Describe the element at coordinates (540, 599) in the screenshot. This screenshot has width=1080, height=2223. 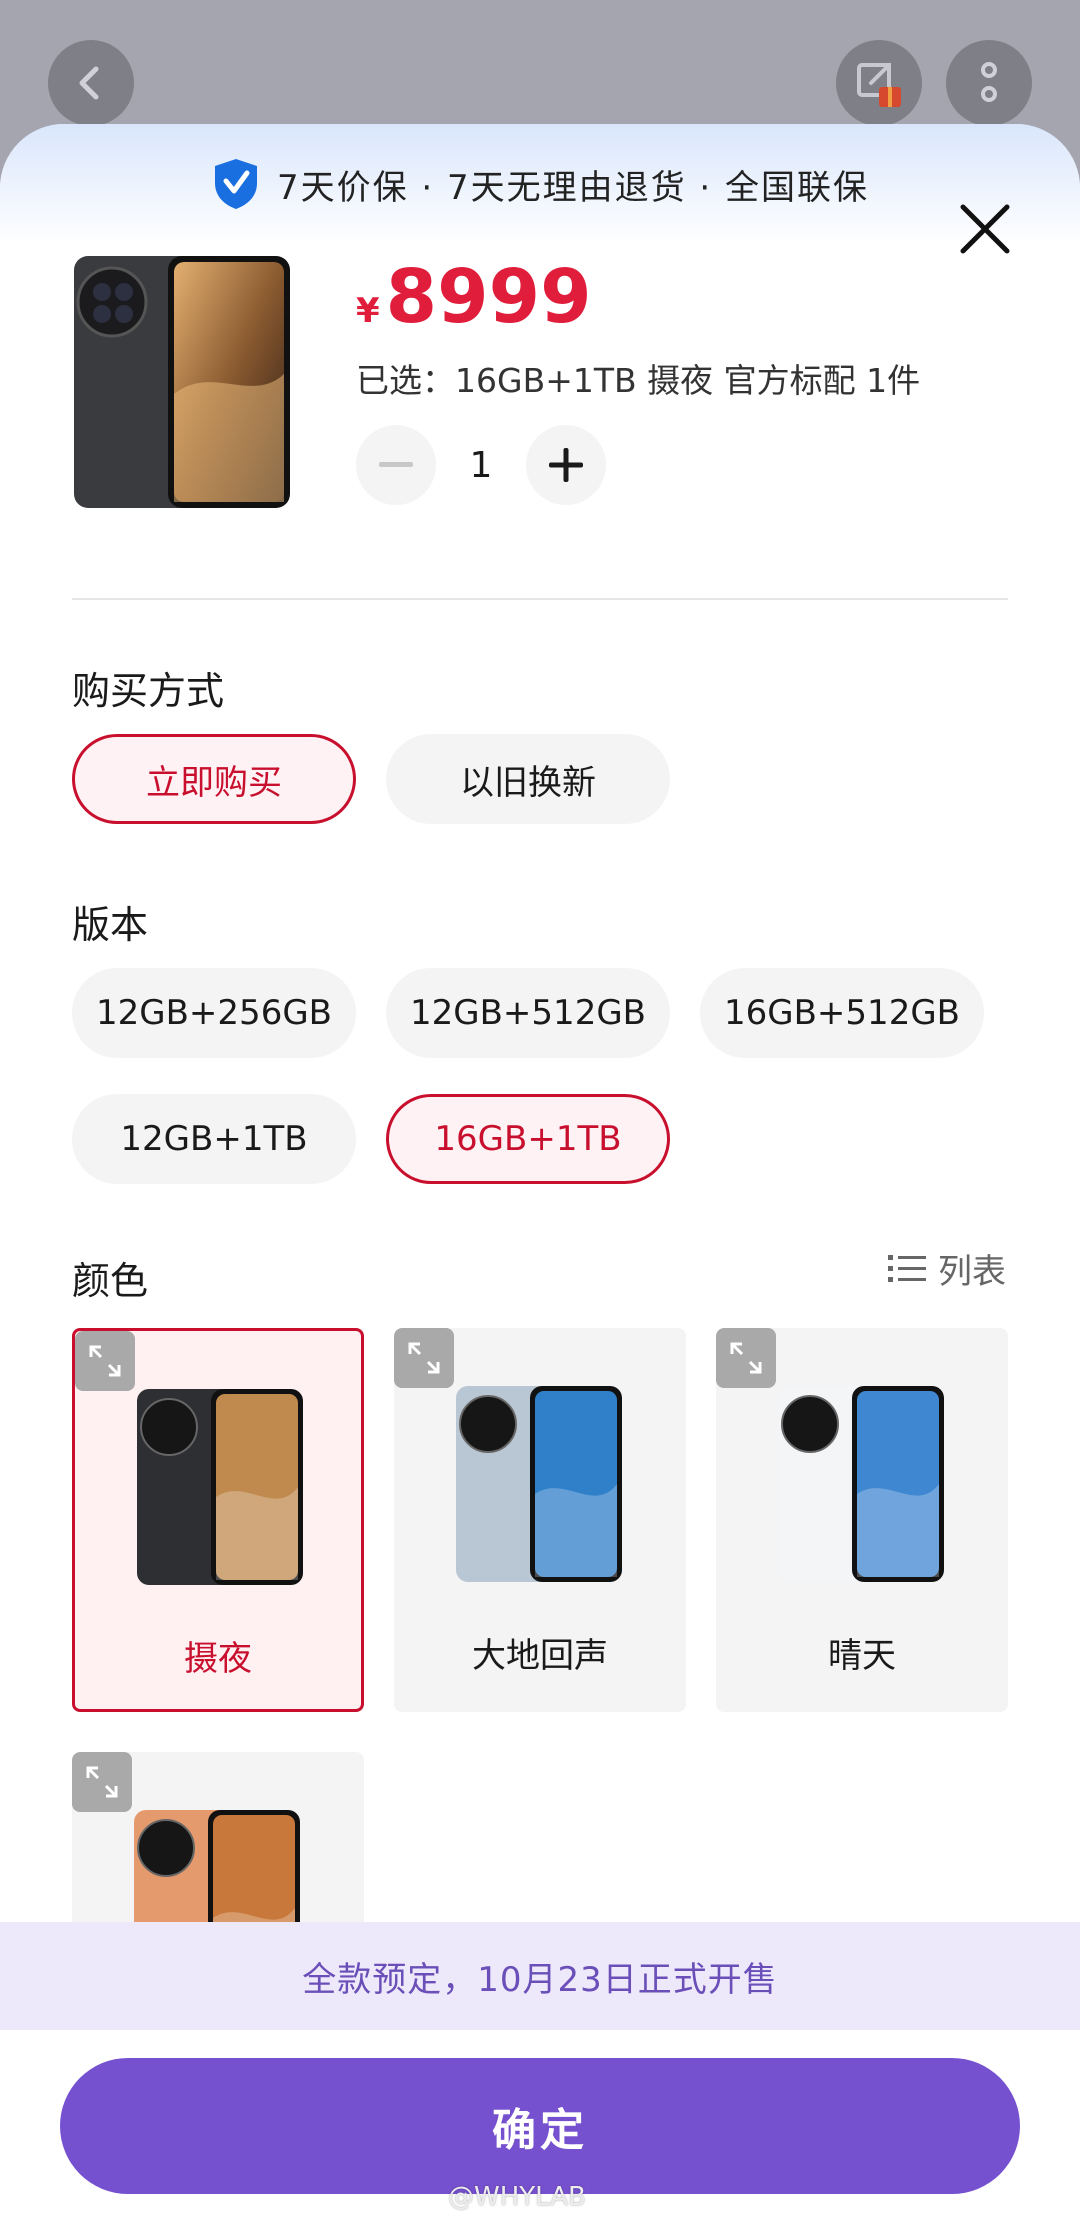
I see `divider` at that location.